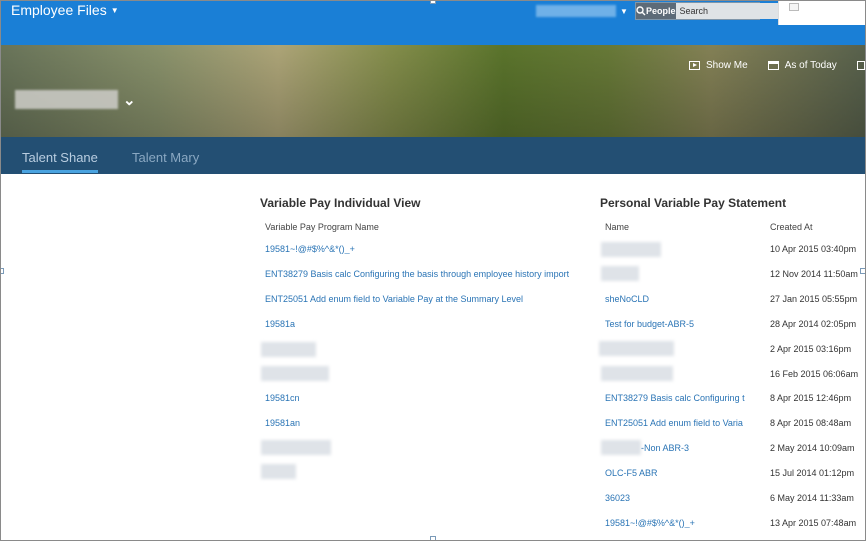 The width and height of the screenshot is (866, 541). What do you see at coordinates (129, 100) in the screenshot?
I see `chevron-down-icon: ⌄` at bounding box center [129, 100].